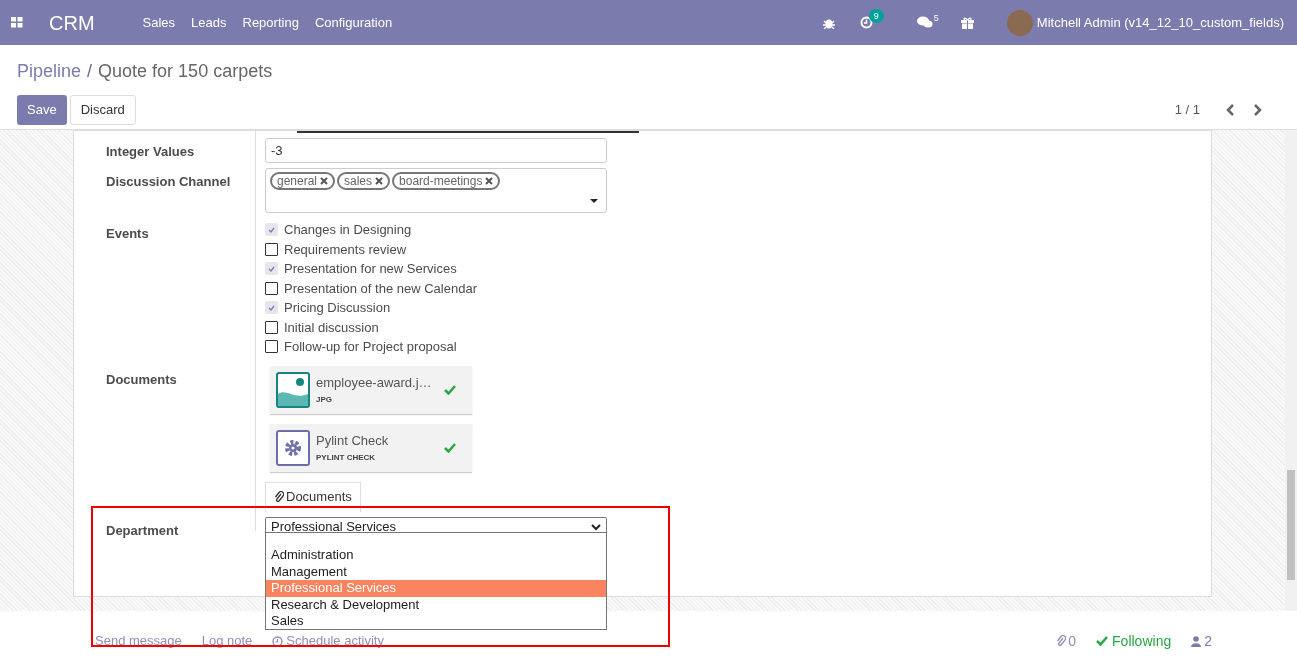 The image size is (1297, 666). Describe the element at coordinates (128, 234) in the screenshot. I see `field-label: Events` at that location.